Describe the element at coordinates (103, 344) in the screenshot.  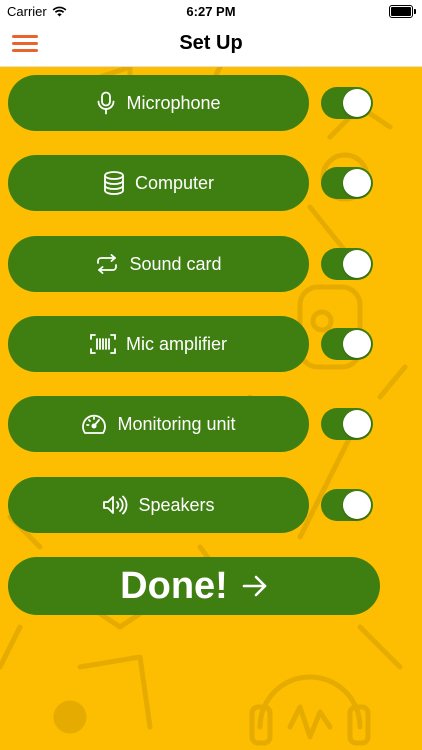
I see `barcode-icon` at that location.